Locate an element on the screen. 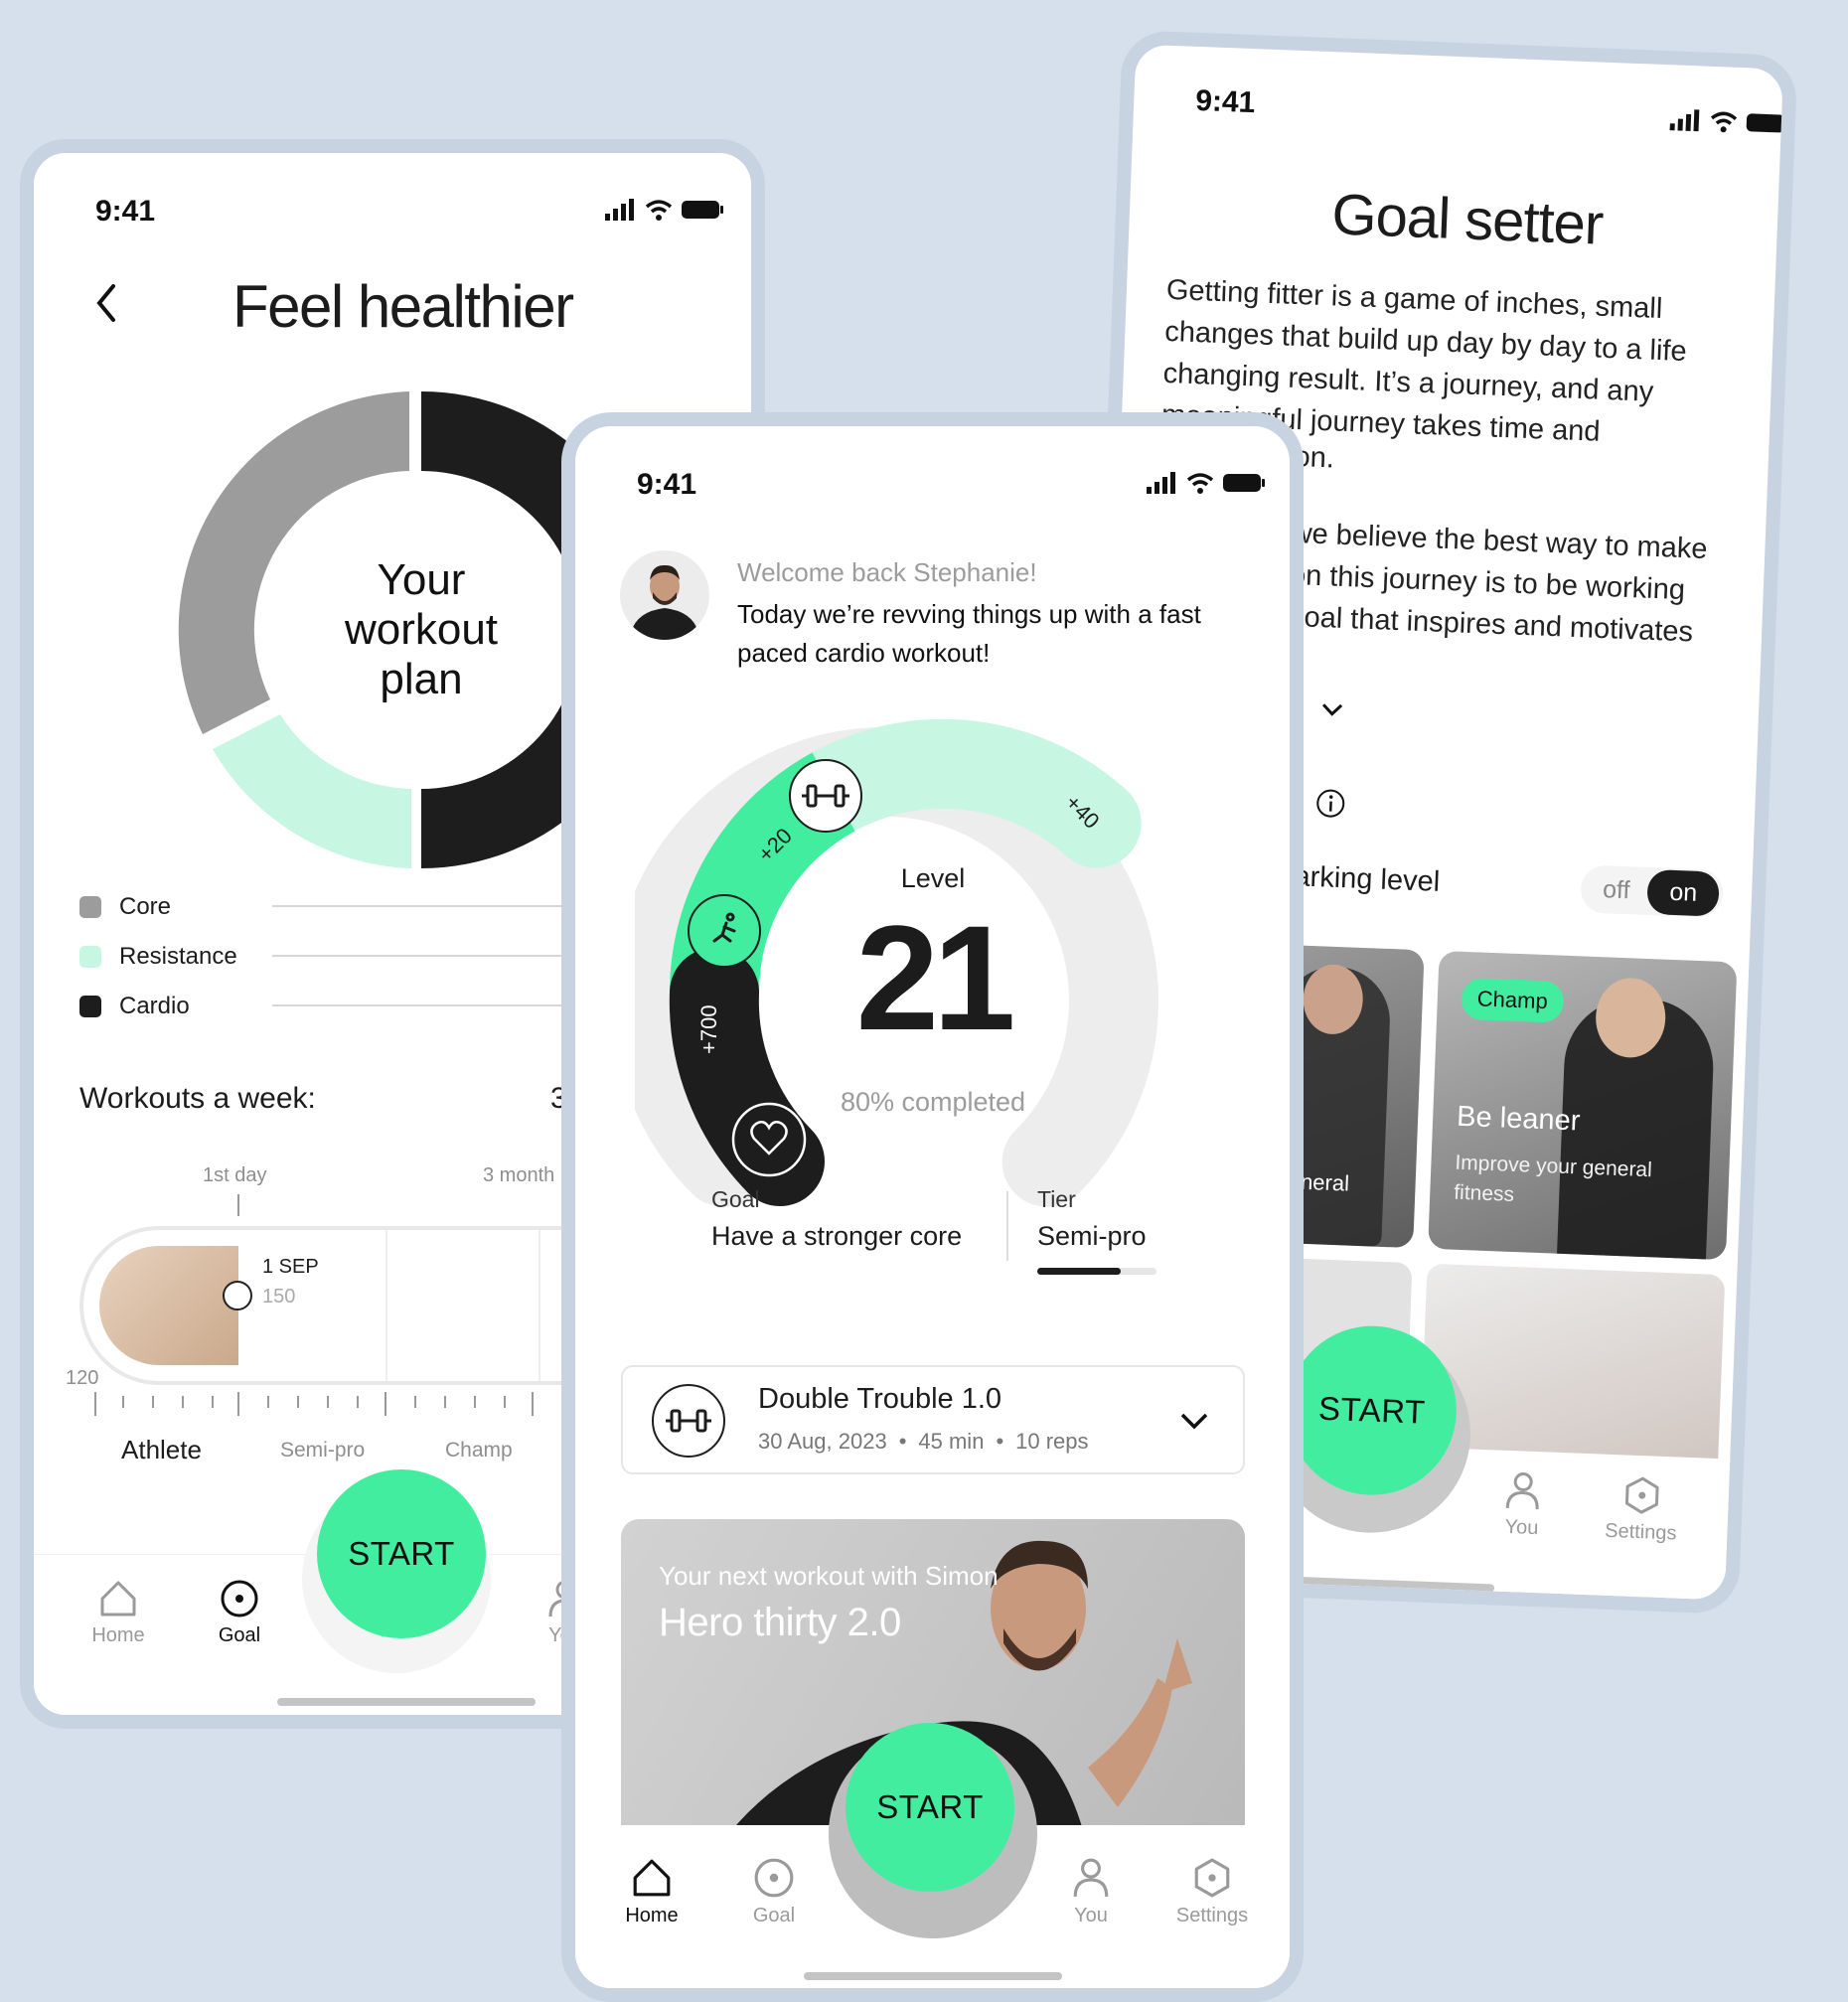 The height and width of the screenshot is (2002, 1848). level-label: Level is located at coordinates (933, 878).